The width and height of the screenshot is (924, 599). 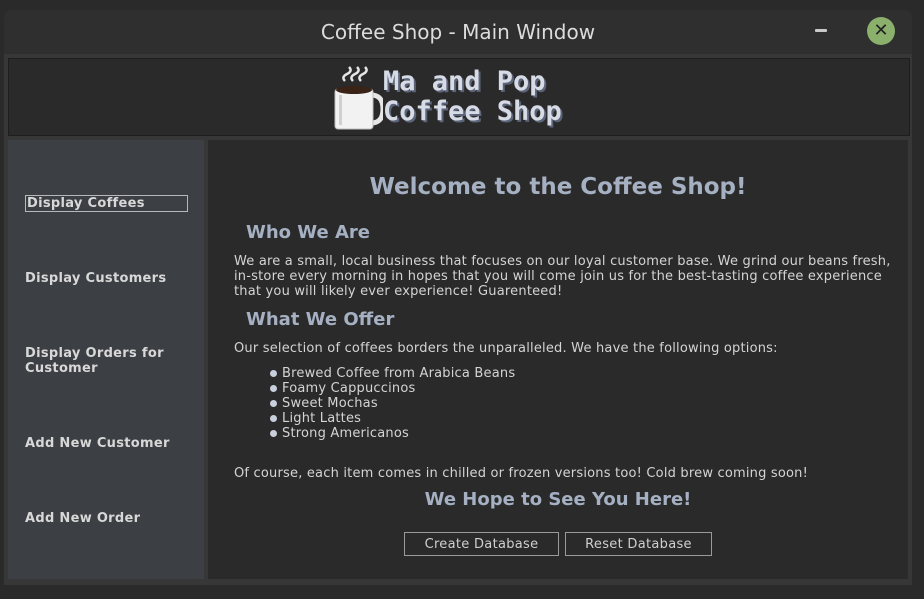 I want to click on closing-heading: We Hope to See You Here!, so click(x=558, y=499).